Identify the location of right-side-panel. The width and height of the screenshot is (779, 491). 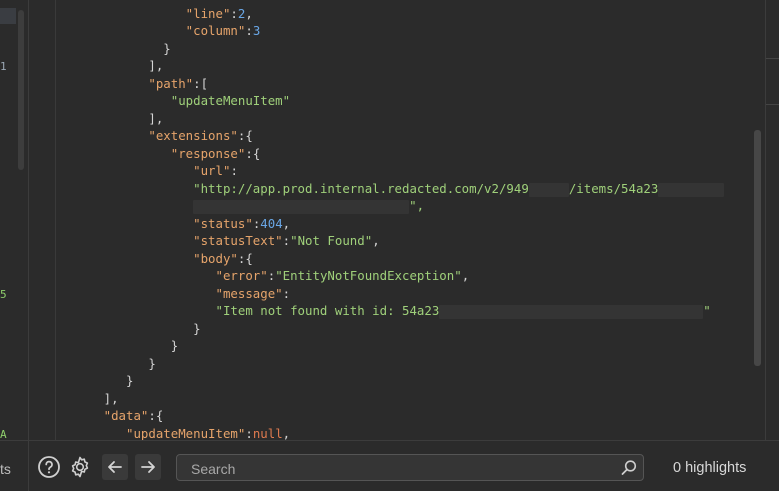
(772, 220).